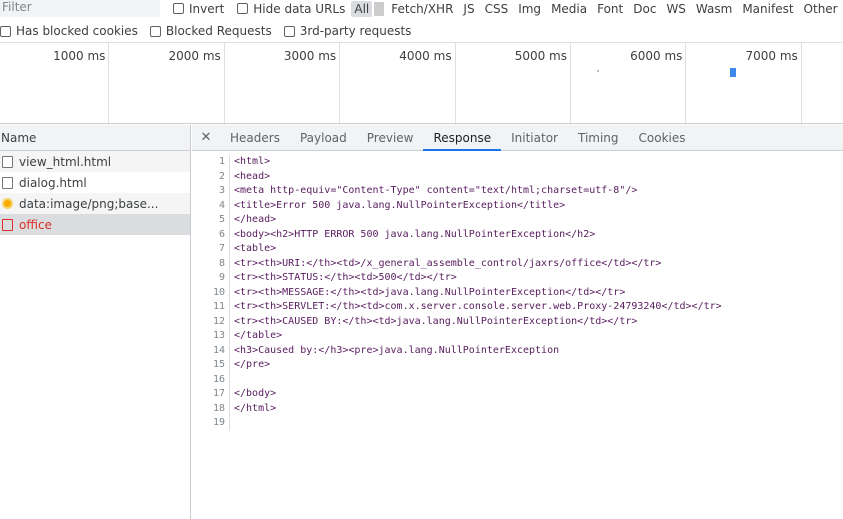 This screenshot has height=519, width=843. Describe the element at coordinates (345, 277) in the screenshot. I see `line-text: <tr><th>STATUS:</th><td>500</td></tr>` at that location.